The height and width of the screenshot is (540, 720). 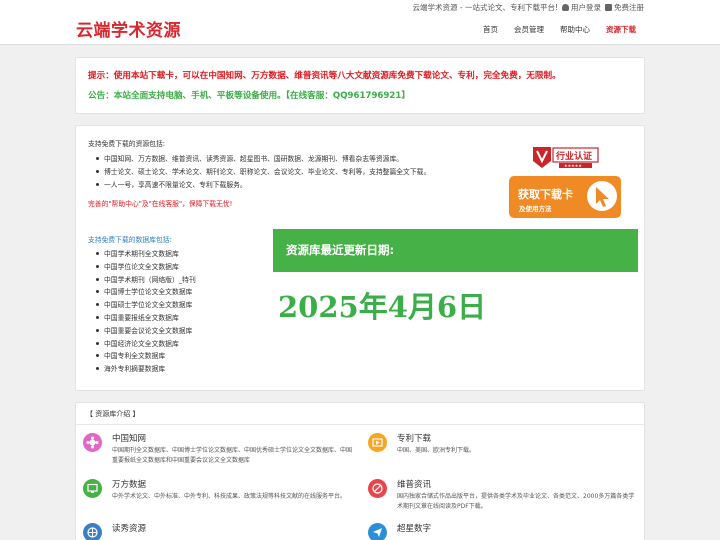 What do you see at coordinates (360, 424) in the screenshot?
I see `divider` at bounding box center [360, 424].